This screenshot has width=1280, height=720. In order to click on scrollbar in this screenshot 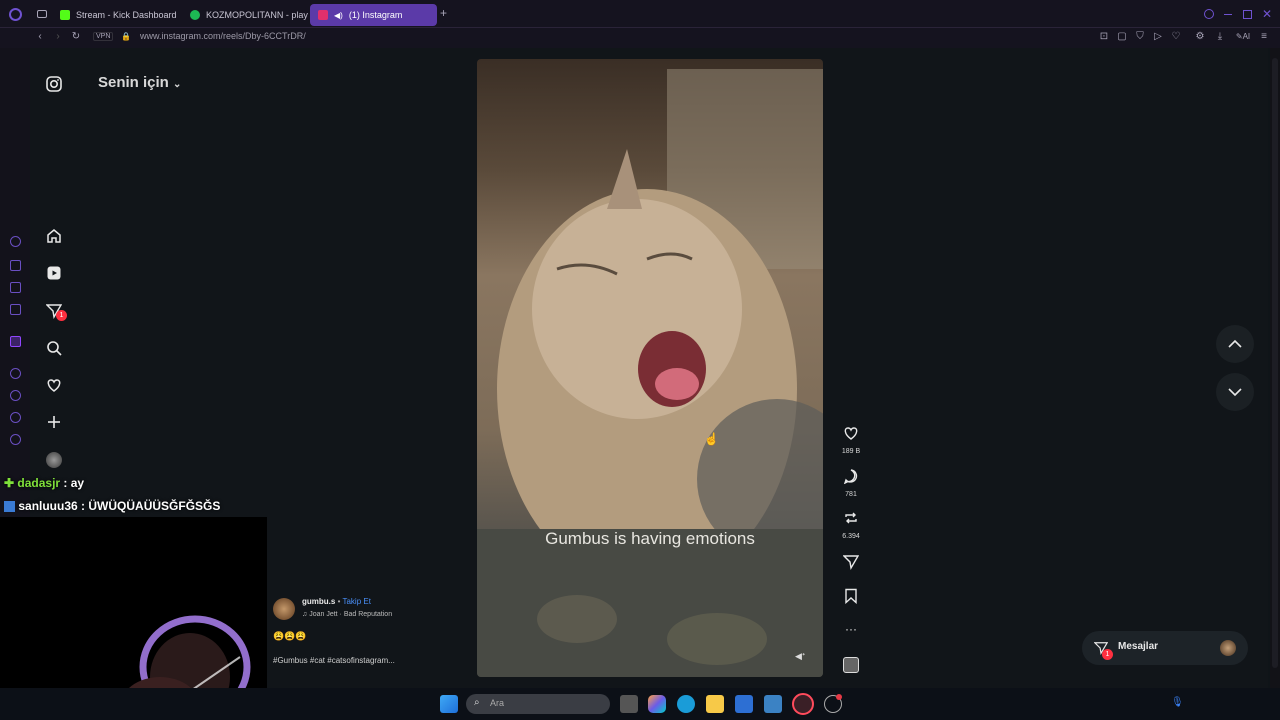, I will do `click(1275, 368)`.